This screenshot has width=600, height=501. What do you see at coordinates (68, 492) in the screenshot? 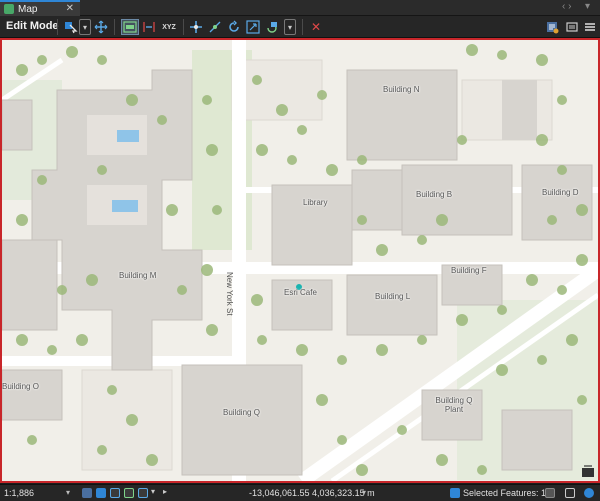
I see `scale-dropdown: ▾` at bounding box center [68, 492].